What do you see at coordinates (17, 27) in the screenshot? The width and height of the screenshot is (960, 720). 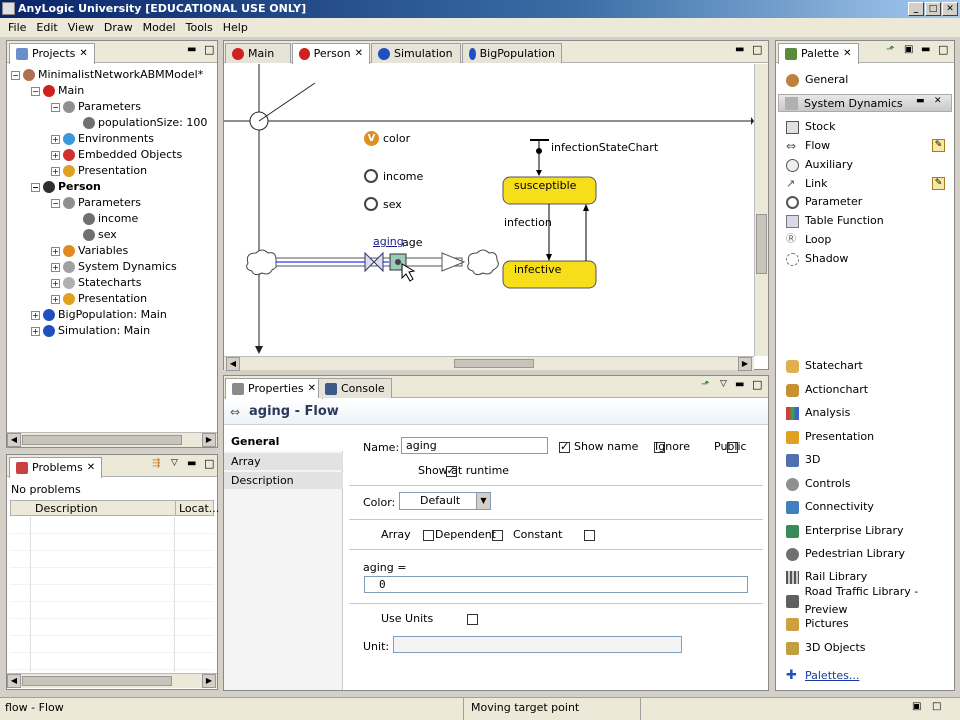 I see `menu-file: File` at bounding box center [17, 27].